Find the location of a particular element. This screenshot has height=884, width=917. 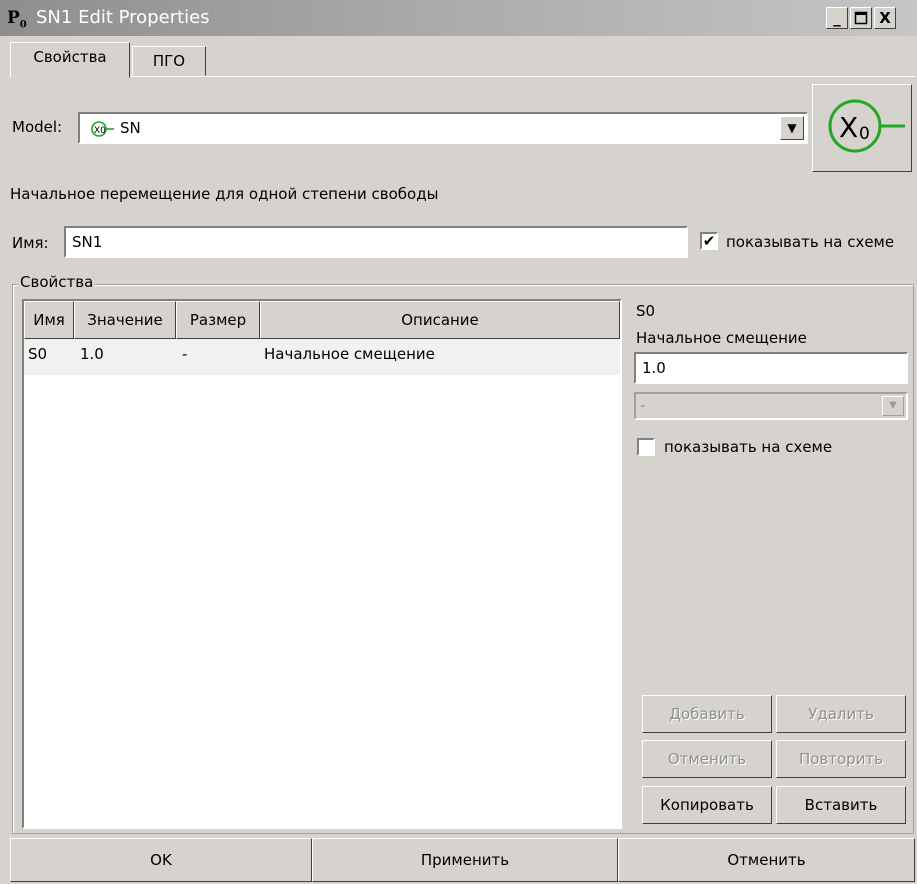

maximize-icon is located at coordinates (861, 18).